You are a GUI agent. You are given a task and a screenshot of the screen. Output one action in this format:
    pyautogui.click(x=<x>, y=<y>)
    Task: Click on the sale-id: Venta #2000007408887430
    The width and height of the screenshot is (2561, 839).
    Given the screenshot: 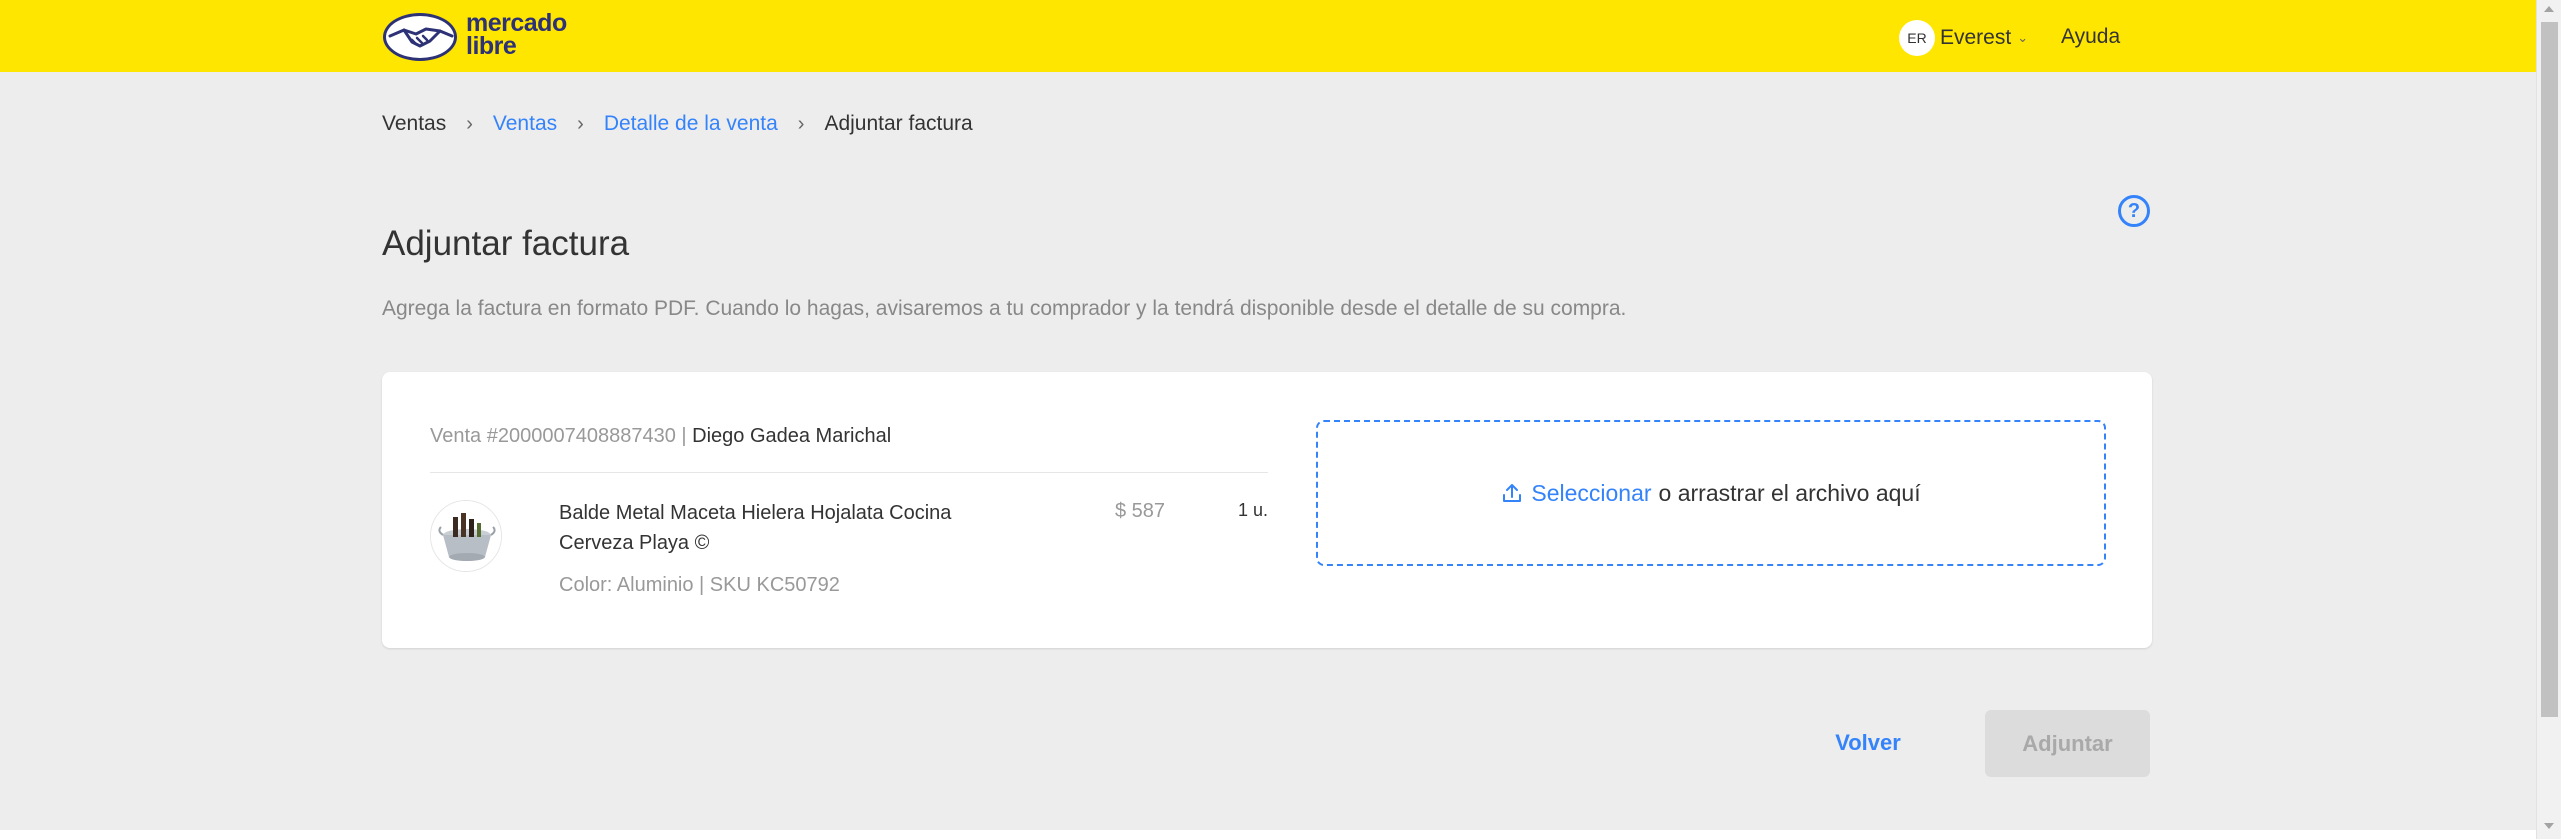 What is the action you would take?
    pyautogui.click(x=553, y=436)
    